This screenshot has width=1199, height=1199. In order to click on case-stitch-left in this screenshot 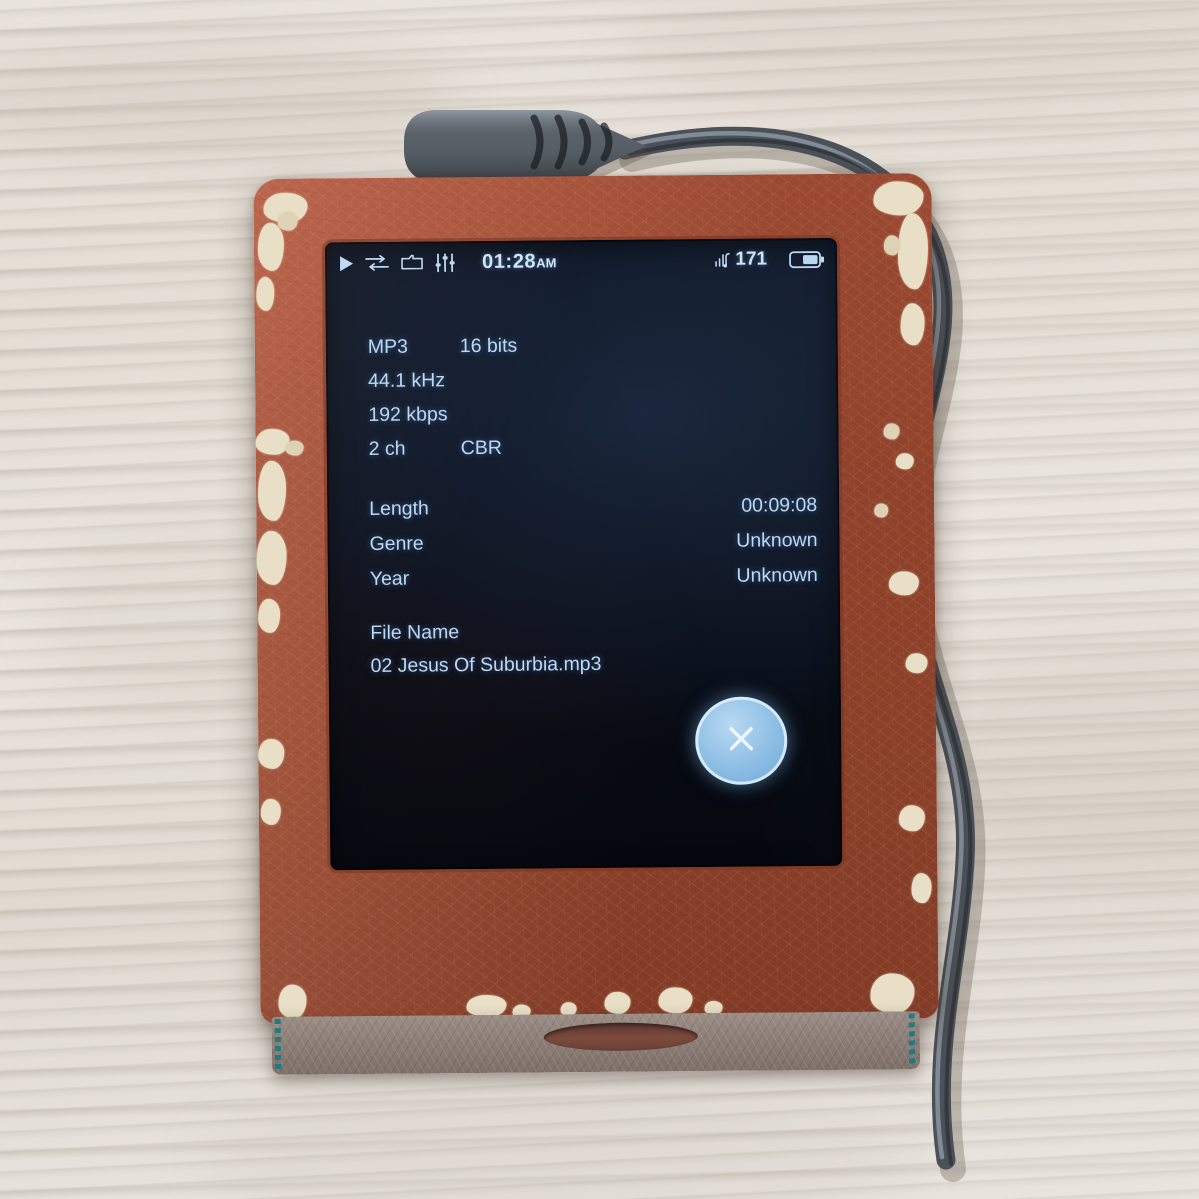, I will do `click(278, 1044)`.